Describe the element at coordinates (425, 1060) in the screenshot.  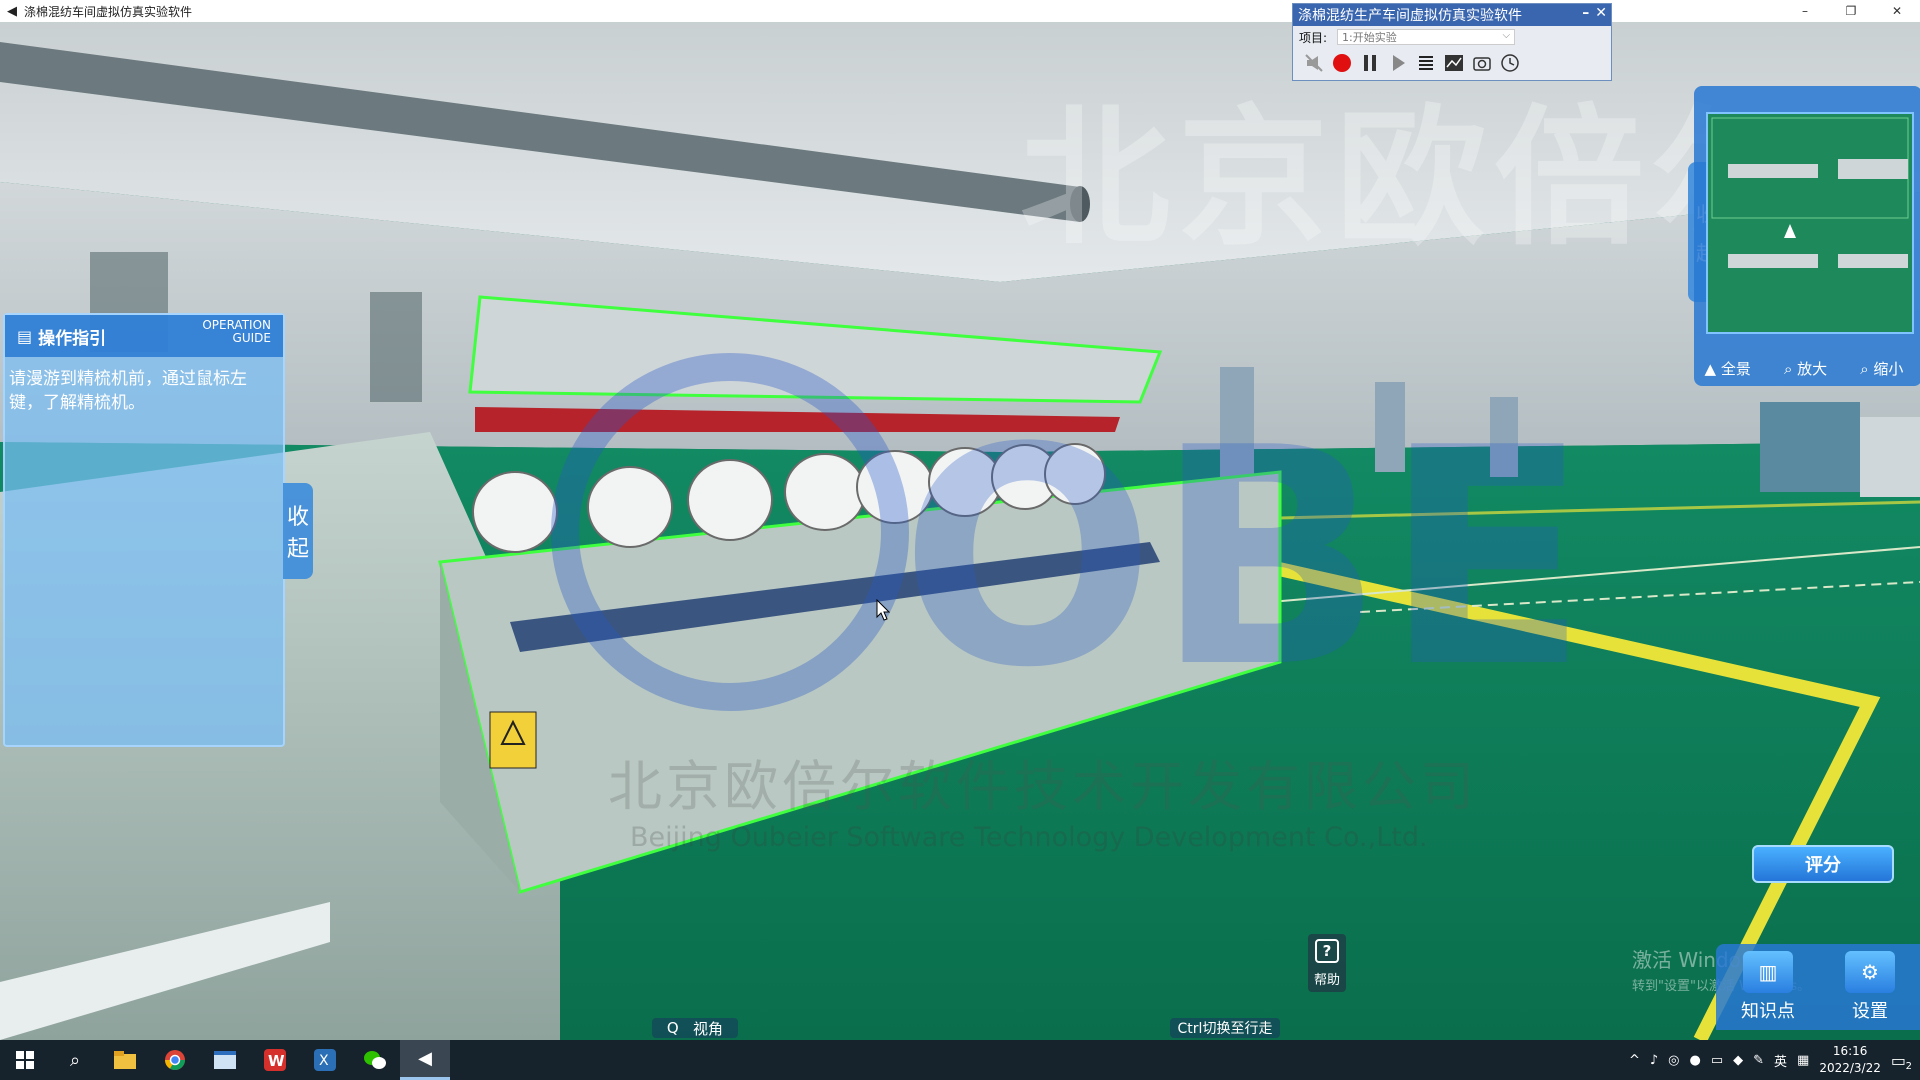
I see `simulation-app-icon: ◀` at that location.